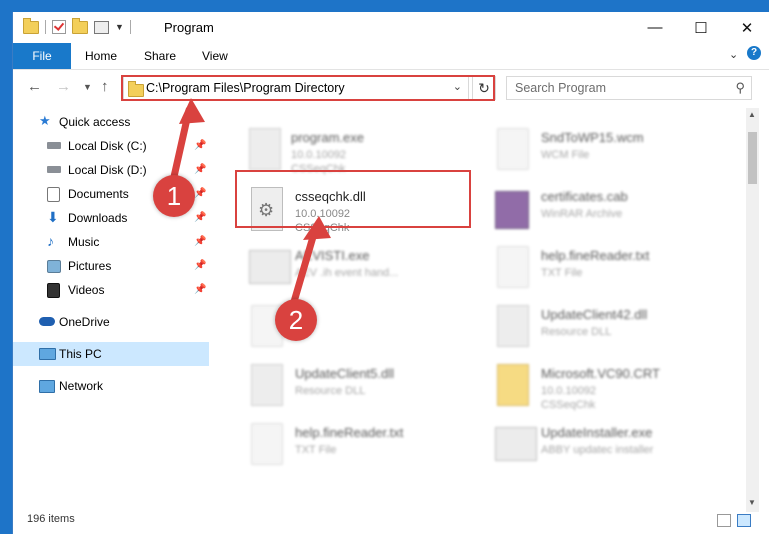 The width and height of the screenshot is (769, 534). I want to click on annotation-arrows, so click(249, 207).